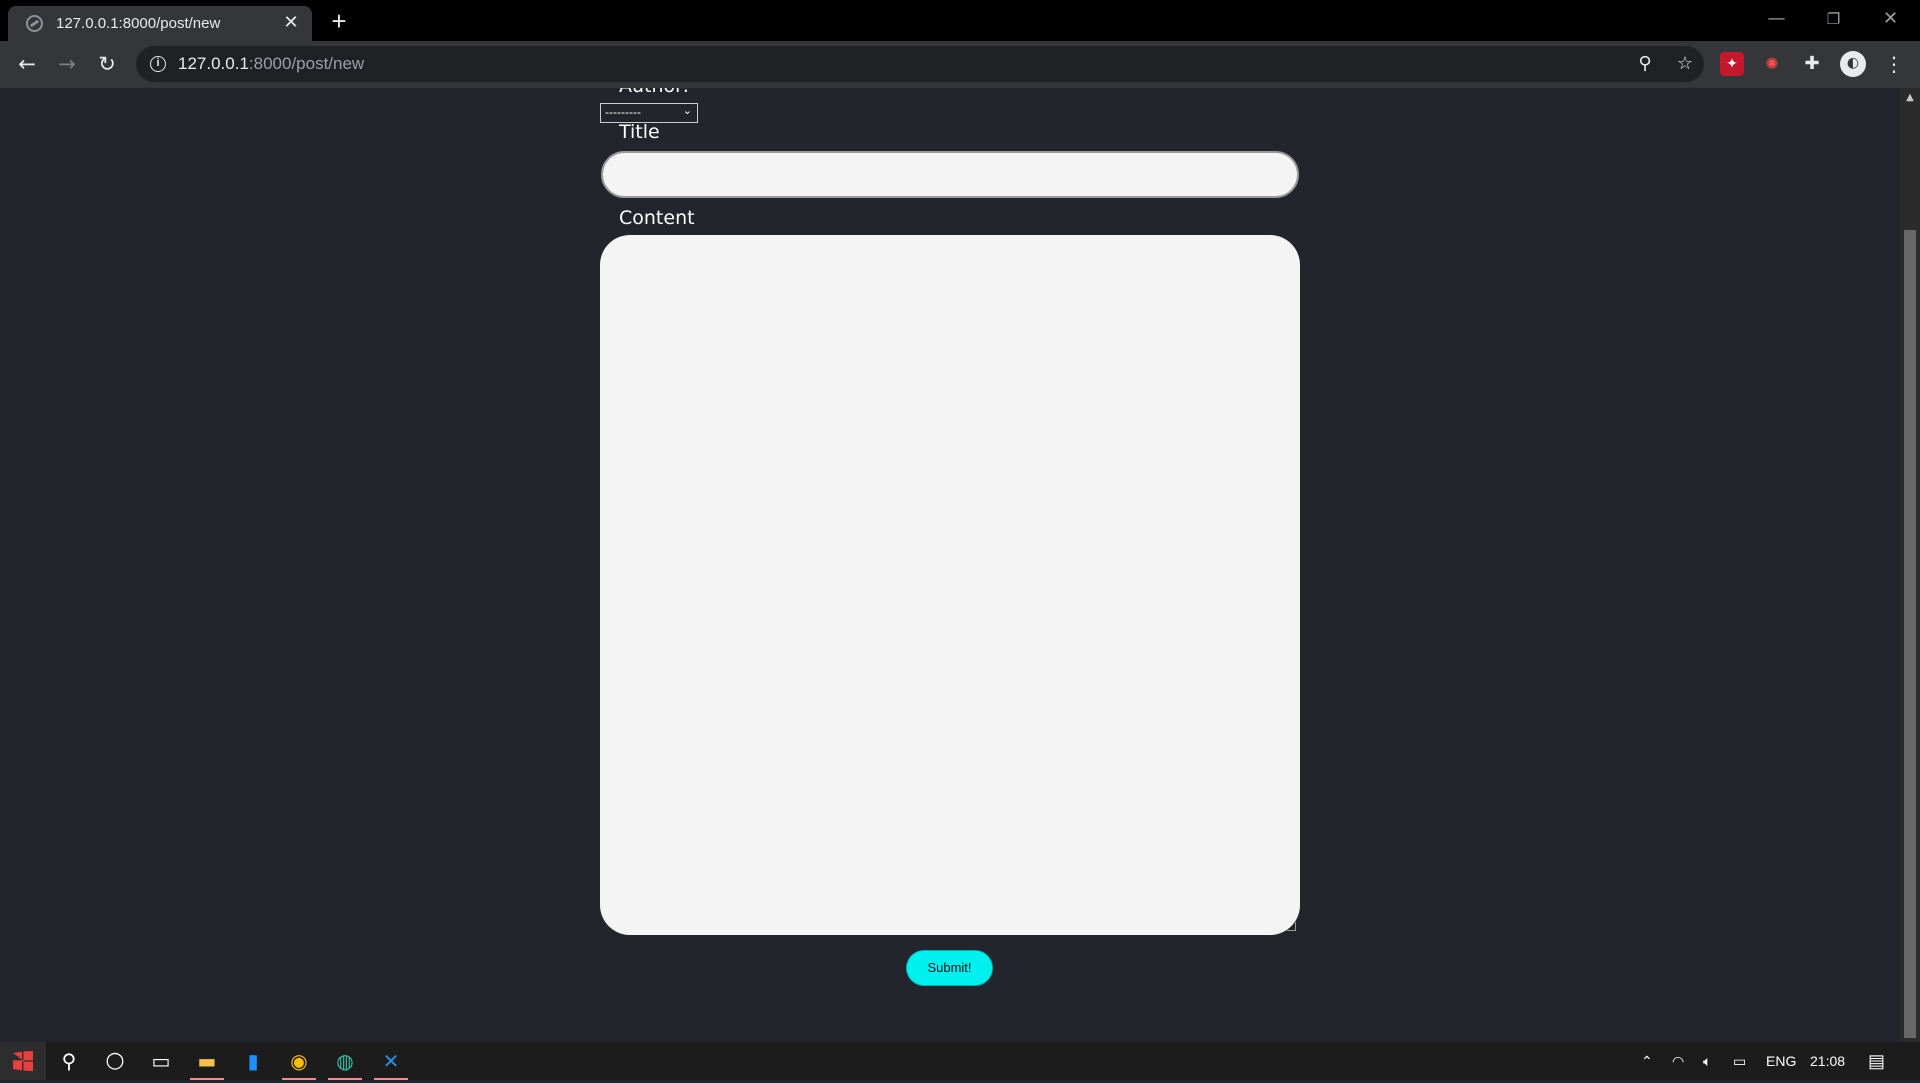 The image size is (1920, 1083). What do you see at coordinates (271, 64) in the screenshot?
I see `url-text: 127.0.0.1:8000/post/new` at bounding box center [271, 64].